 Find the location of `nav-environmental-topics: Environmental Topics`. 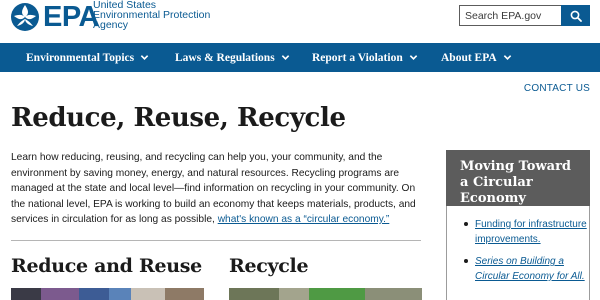

nav-environmental-topics: Environmental Topics is located at coordinates (87, 57).